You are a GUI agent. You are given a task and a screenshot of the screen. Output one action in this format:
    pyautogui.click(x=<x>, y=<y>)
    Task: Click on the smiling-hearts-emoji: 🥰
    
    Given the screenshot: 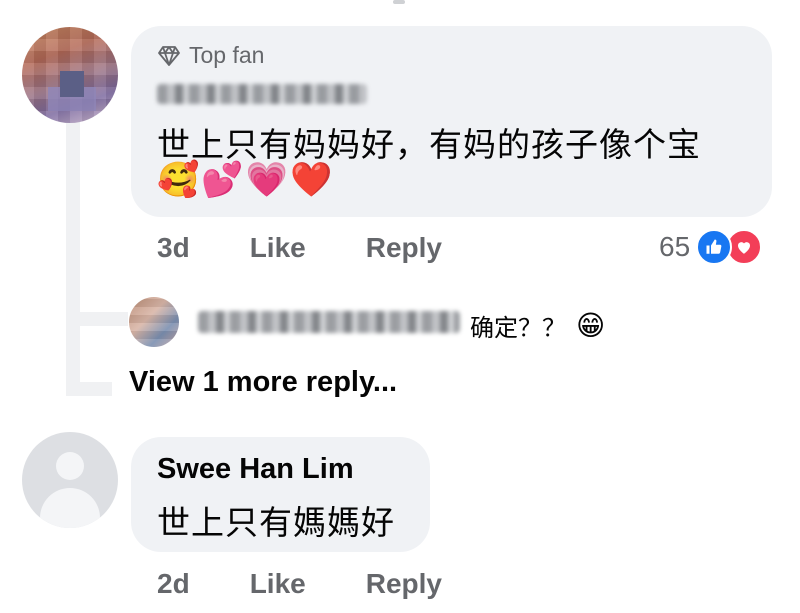 What is the action you would take?
    pyautogui.click(x=178, y=180)
    